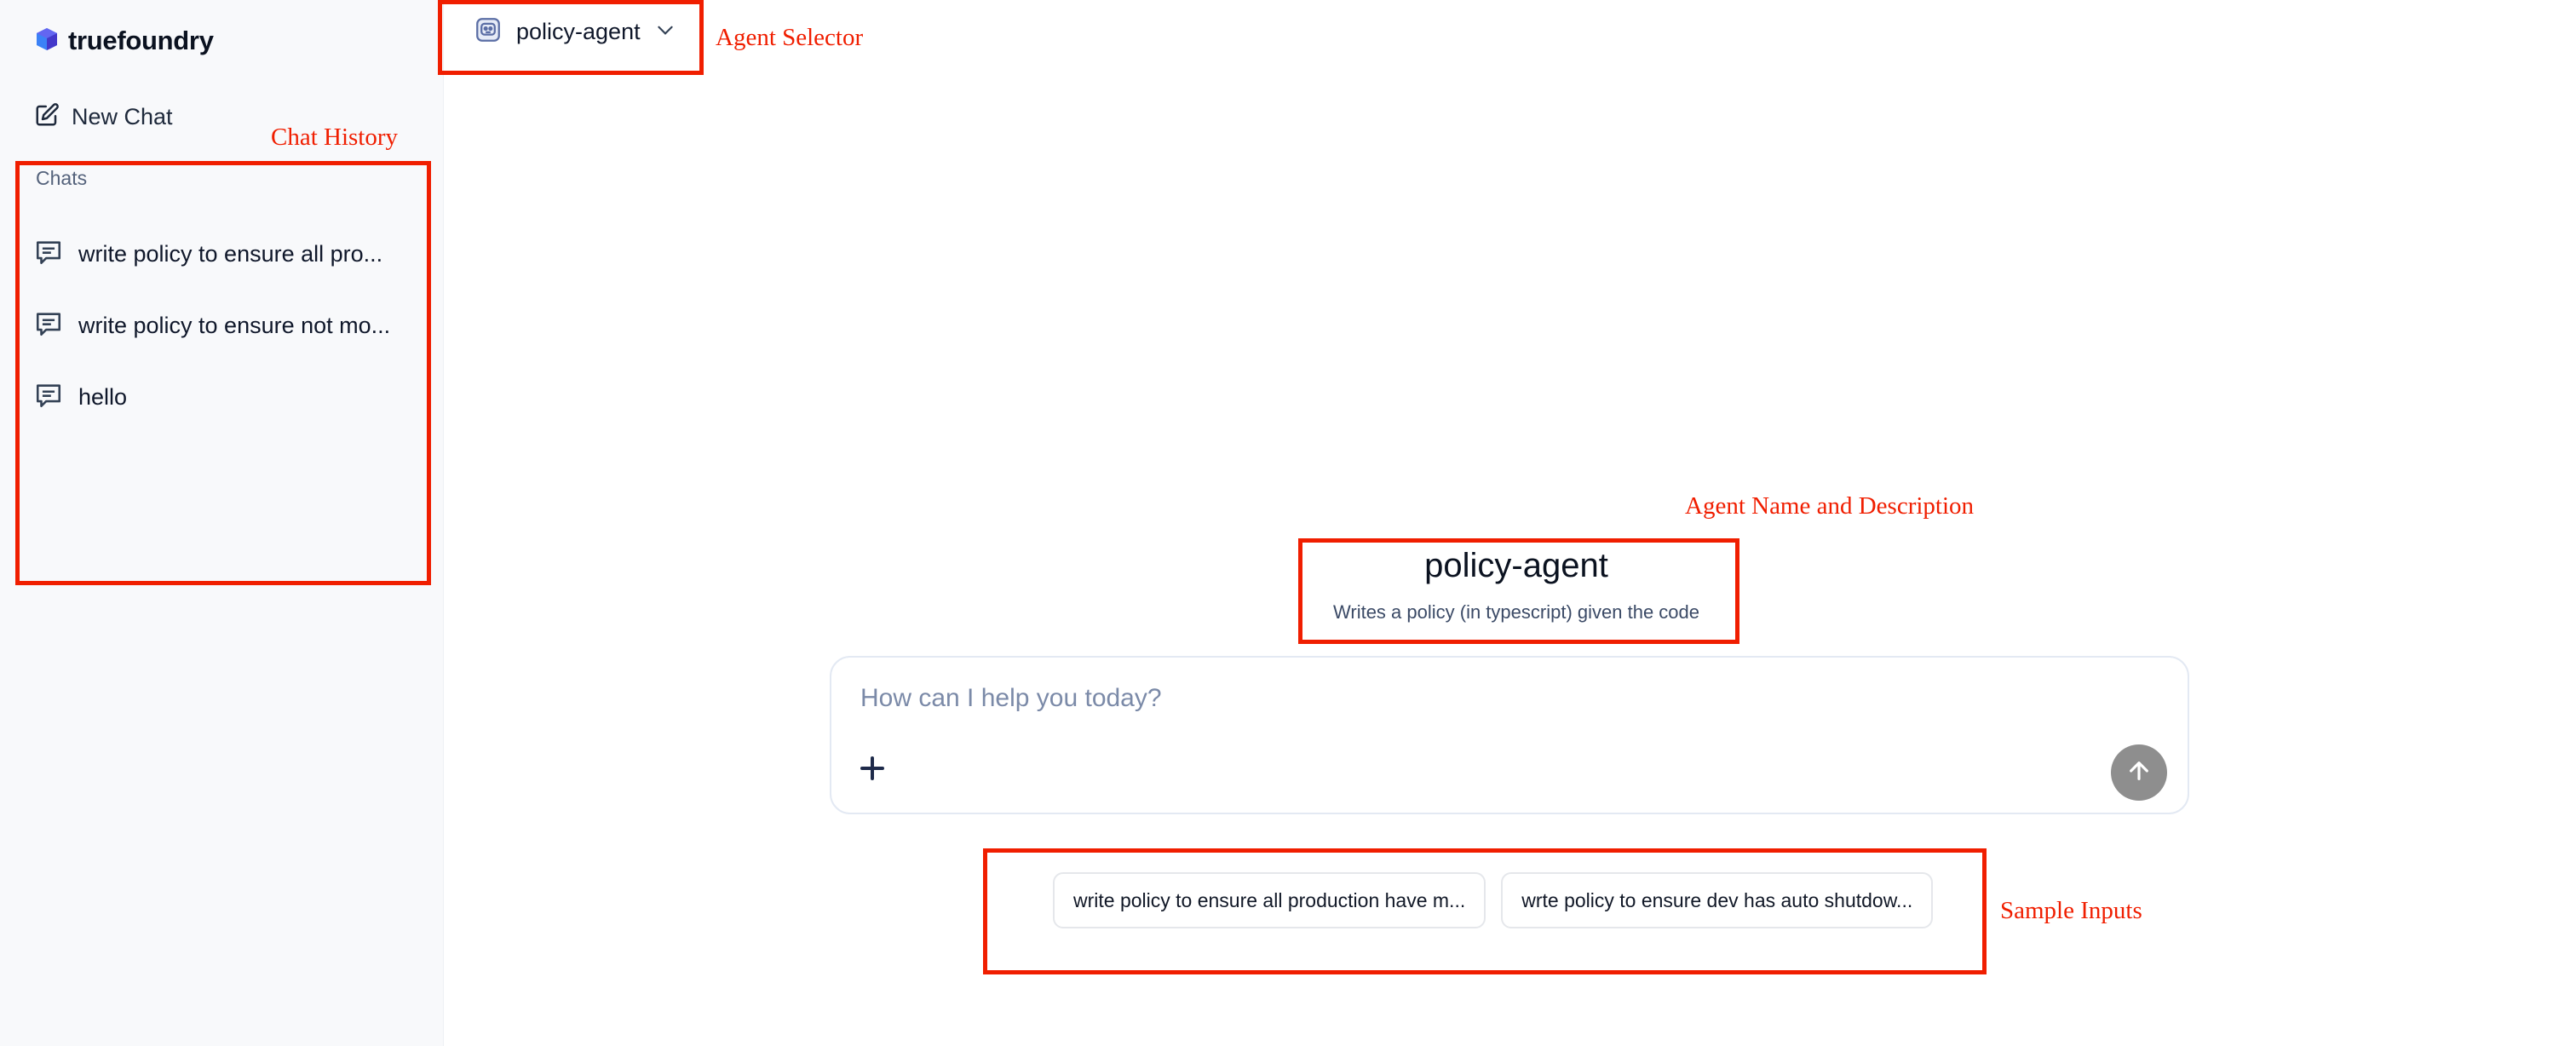 Image resolution: width=2576 pixels, height=1046 pixels. Describe the element at coordinates (1485, 911) in the screenshot. I see `annotation-box-sample-inputs` at that location.